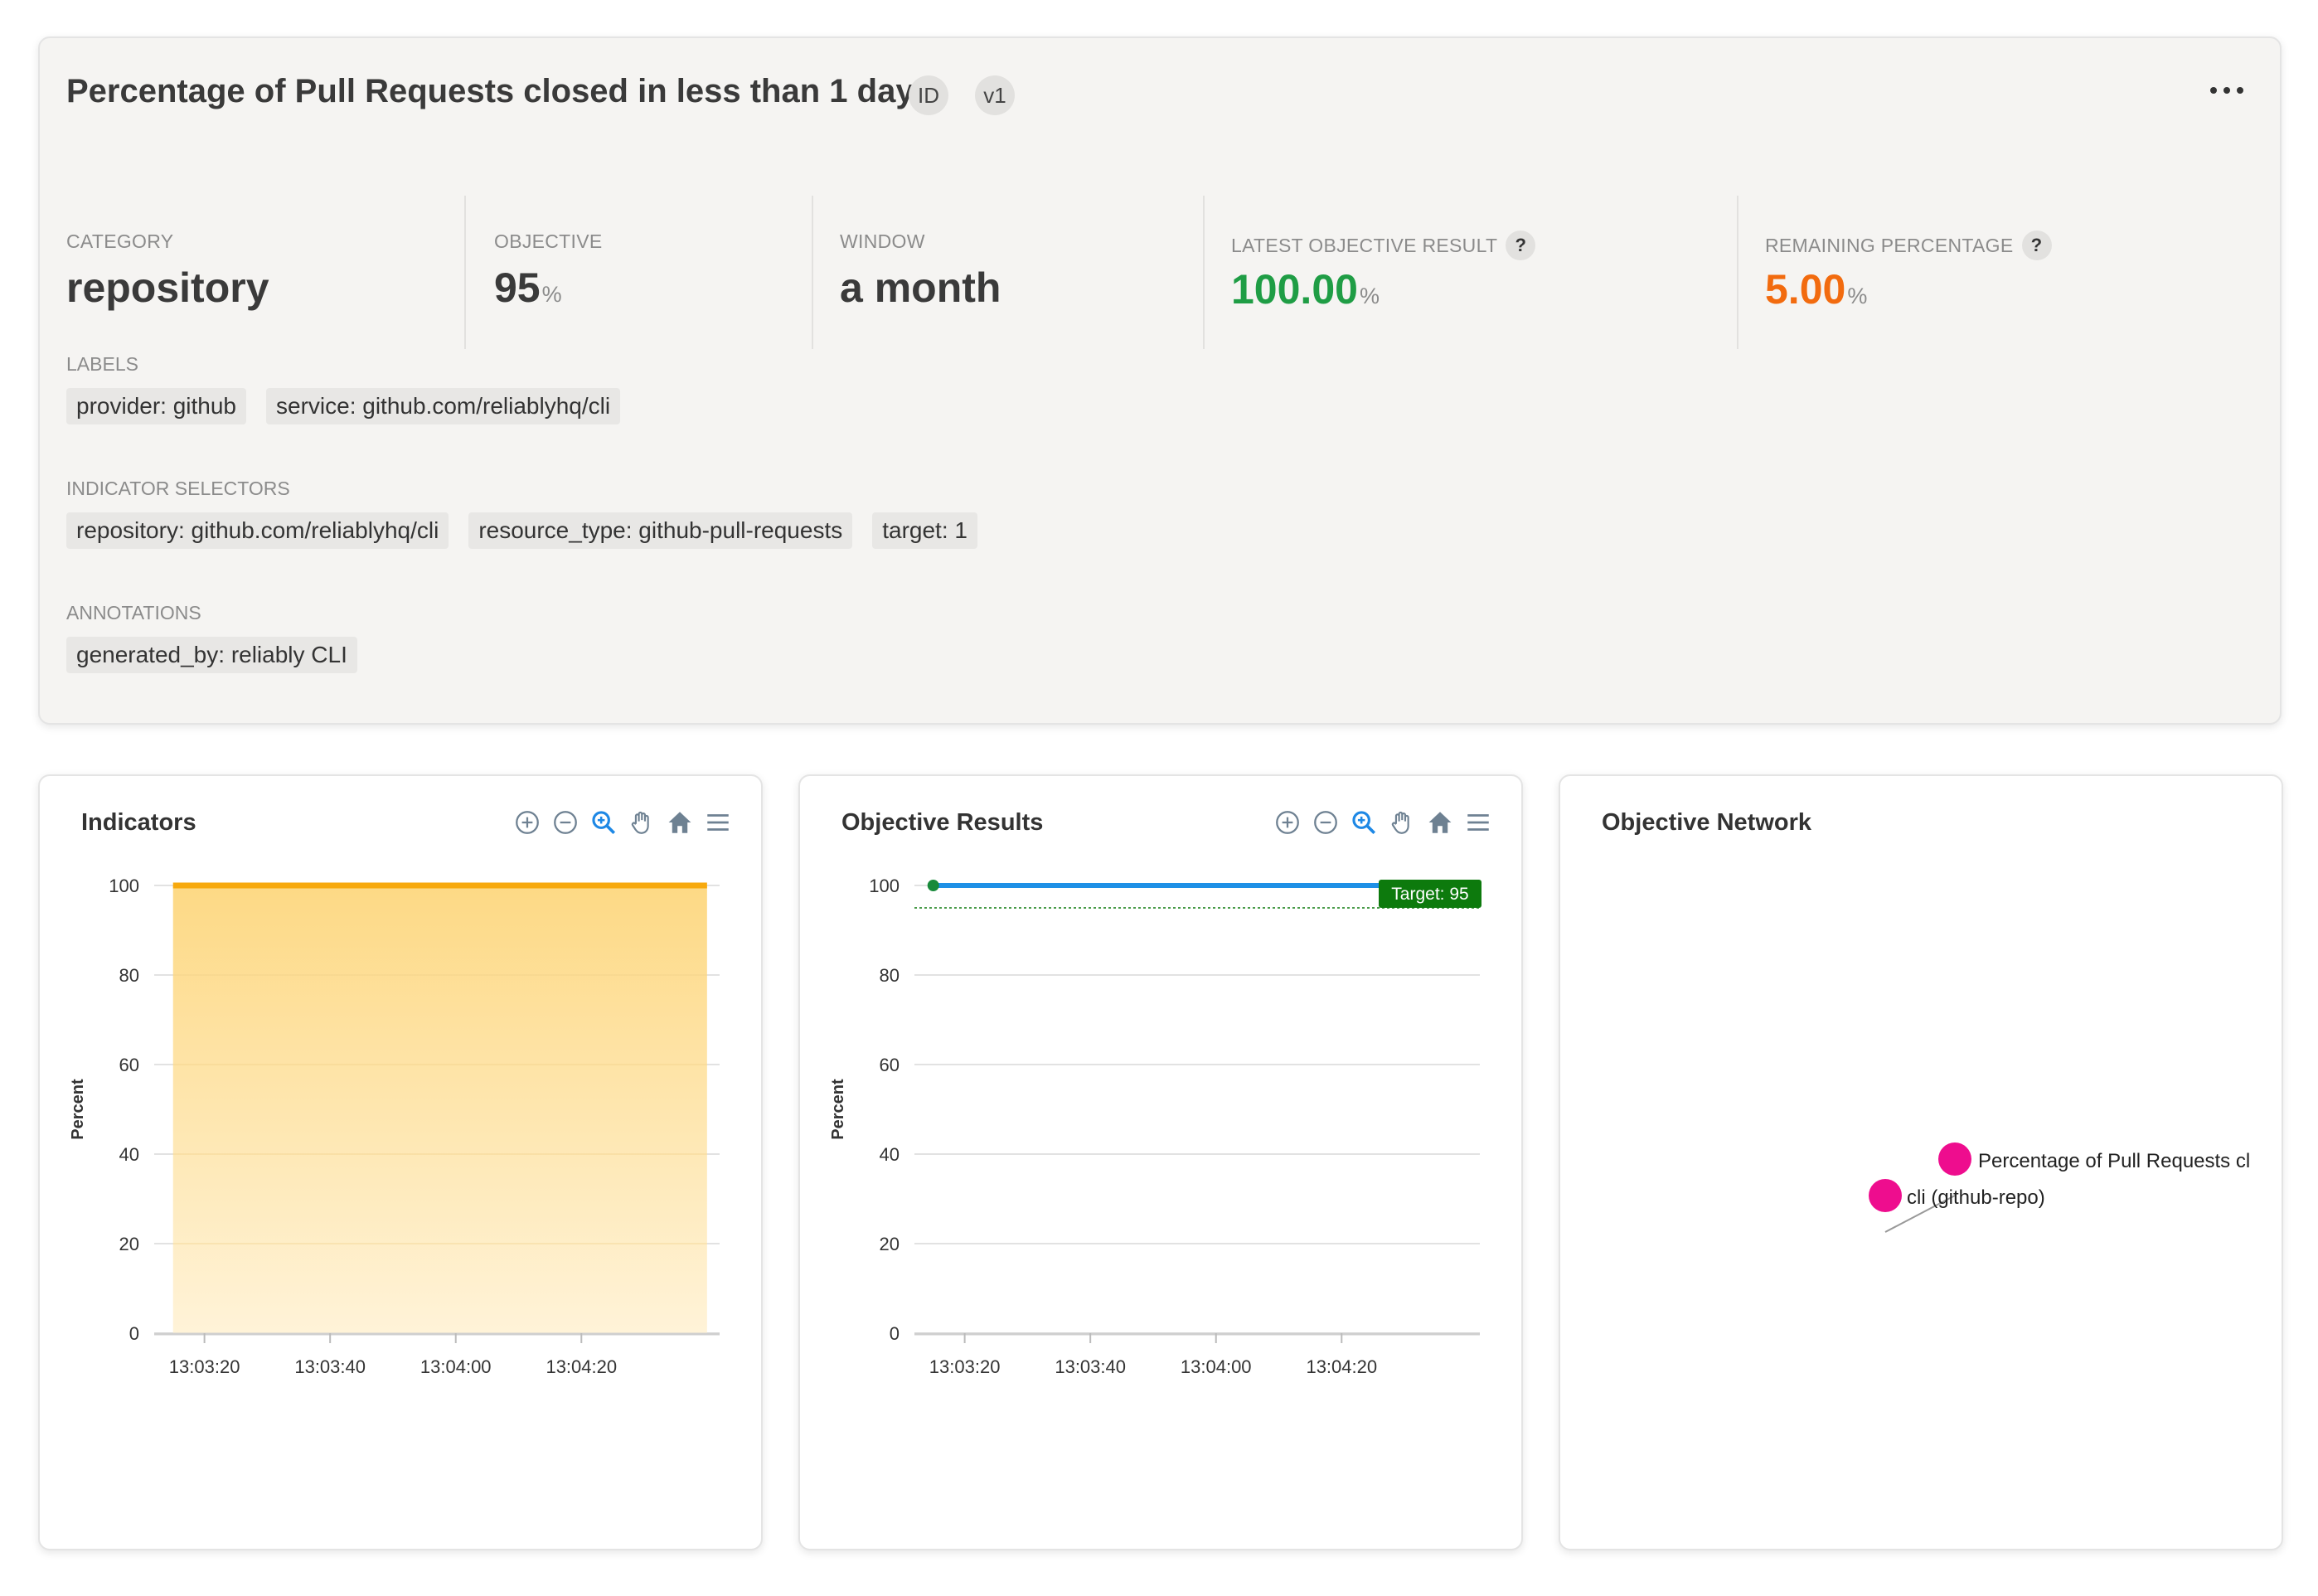 This screenshot has height=1596, width=2318. I want to click on stat-value: 100.00%, so click(1305, 289).